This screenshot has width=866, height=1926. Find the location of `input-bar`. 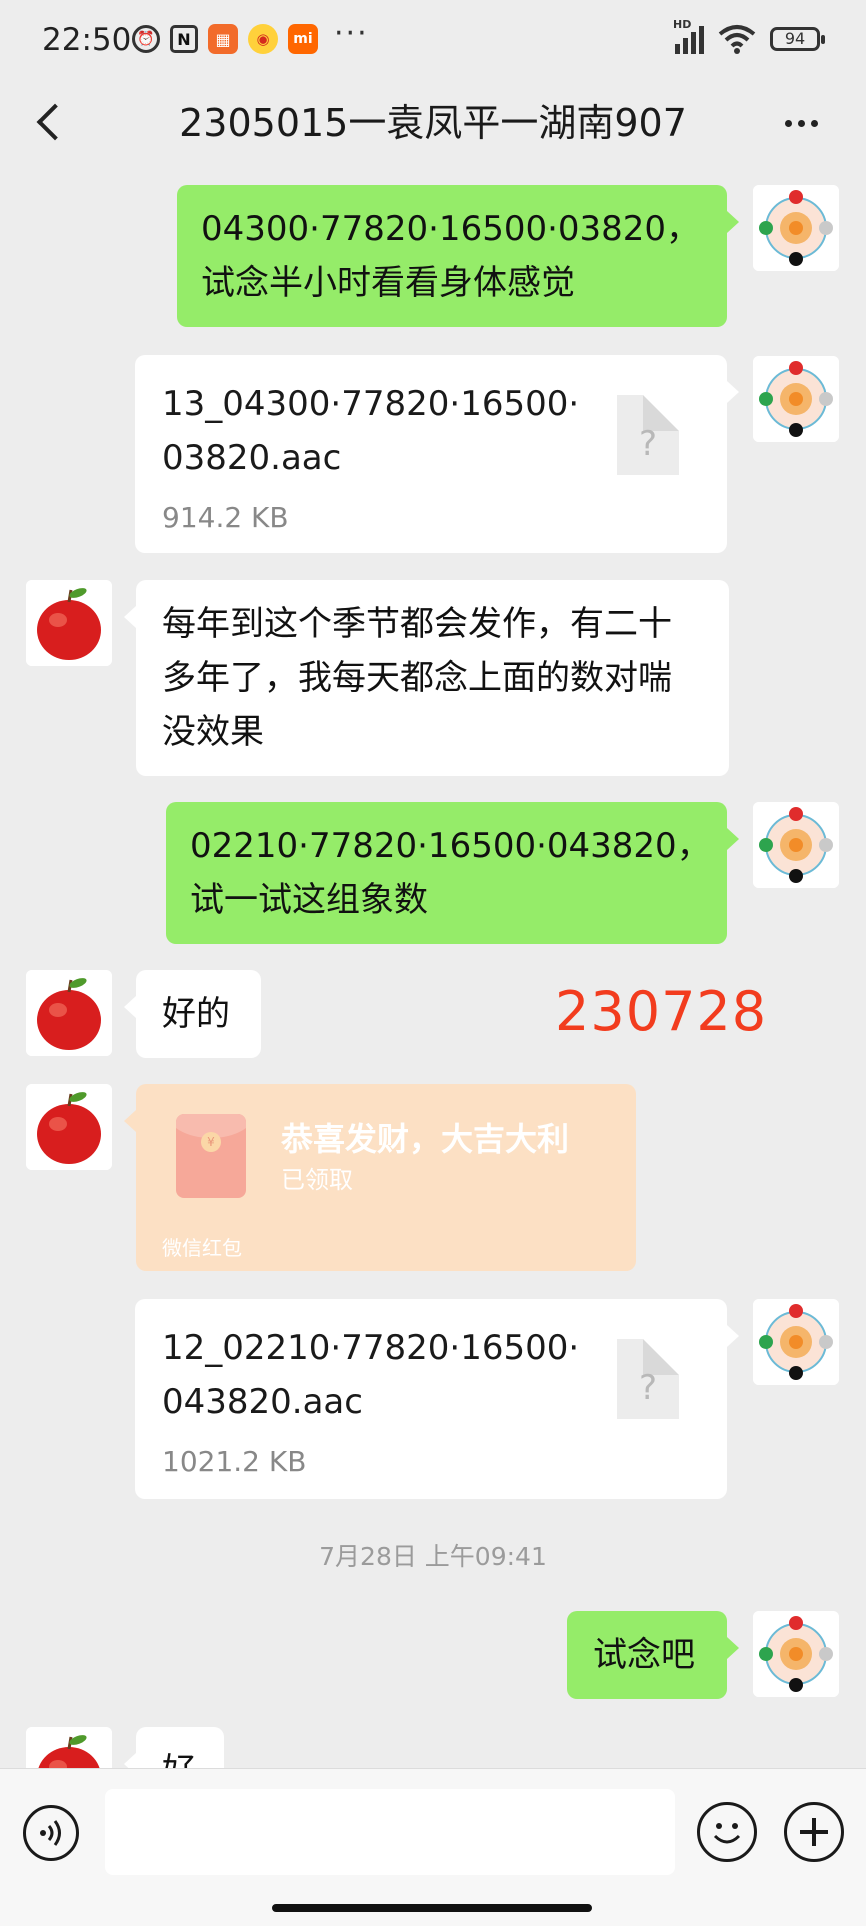

input-bar is located at coordinates (433, 1847).